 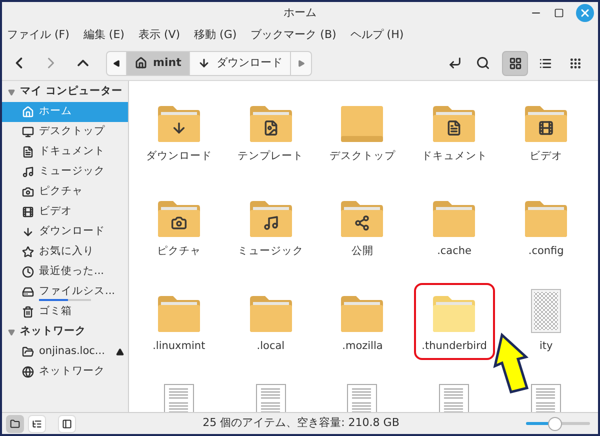 I want to click on file-name: ミュージック, so click(x=271, y=251).